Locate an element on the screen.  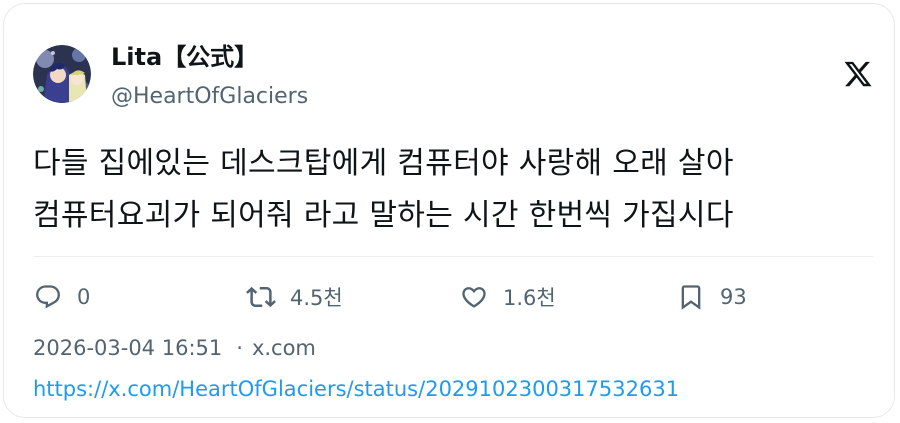
x-logo-icon is located at coordinates (858, 74).